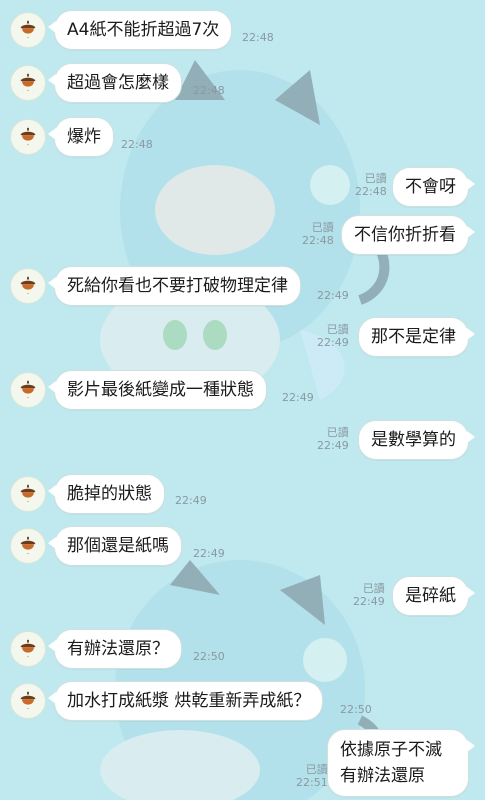 This screenshot has height=800, width=485. I want to click on incoming-message-bubble: A4紙不能折超過7次, so click(140, 30).